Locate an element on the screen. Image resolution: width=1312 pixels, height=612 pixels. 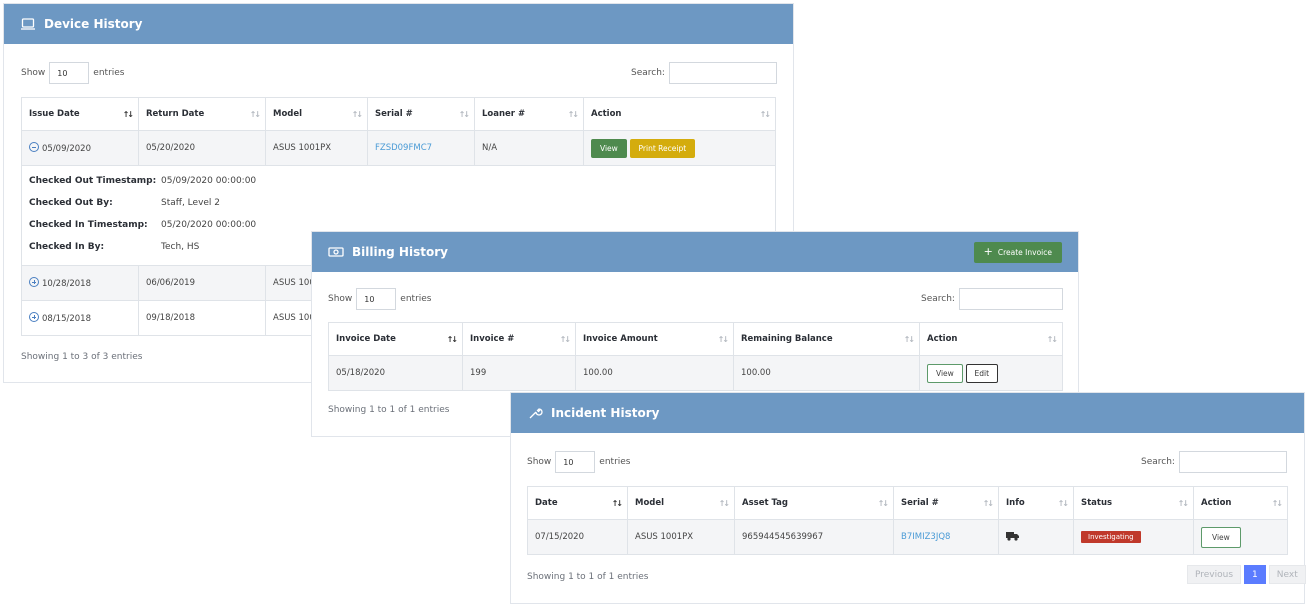
incident-search: Search: is located at coordinates (1214, 462).